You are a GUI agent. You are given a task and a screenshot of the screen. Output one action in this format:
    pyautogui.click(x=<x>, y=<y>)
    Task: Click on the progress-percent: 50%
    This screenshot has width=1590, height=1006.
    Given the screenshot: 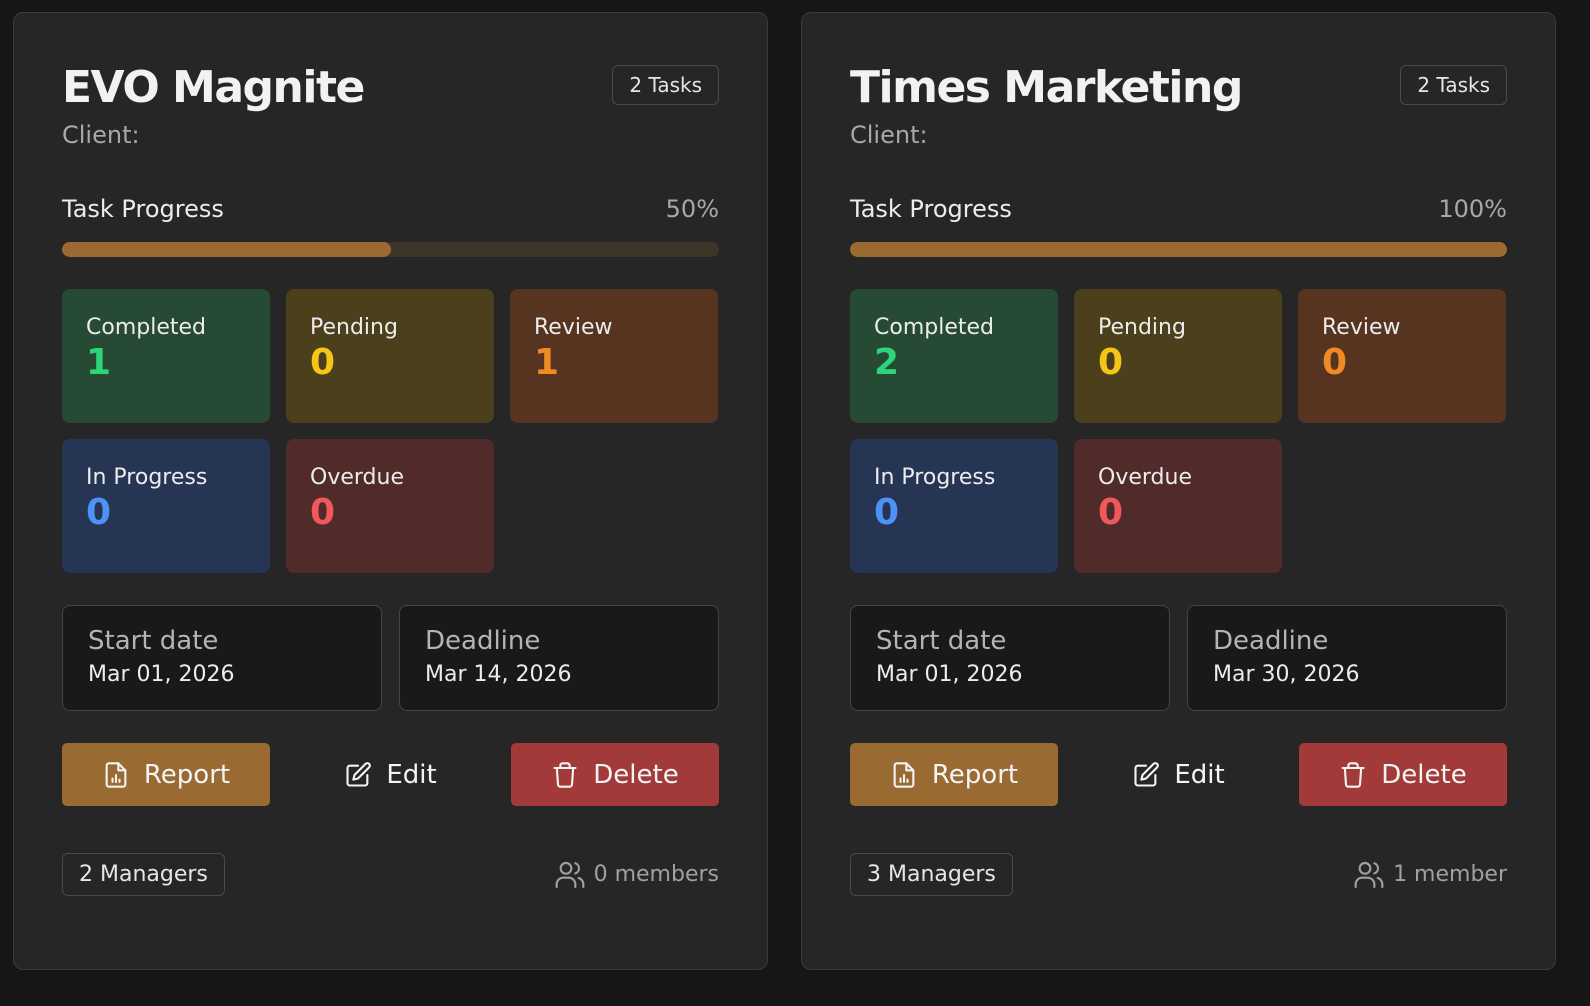 What is the action you would take?
    pyautogui.click(x=692, y=209)
    